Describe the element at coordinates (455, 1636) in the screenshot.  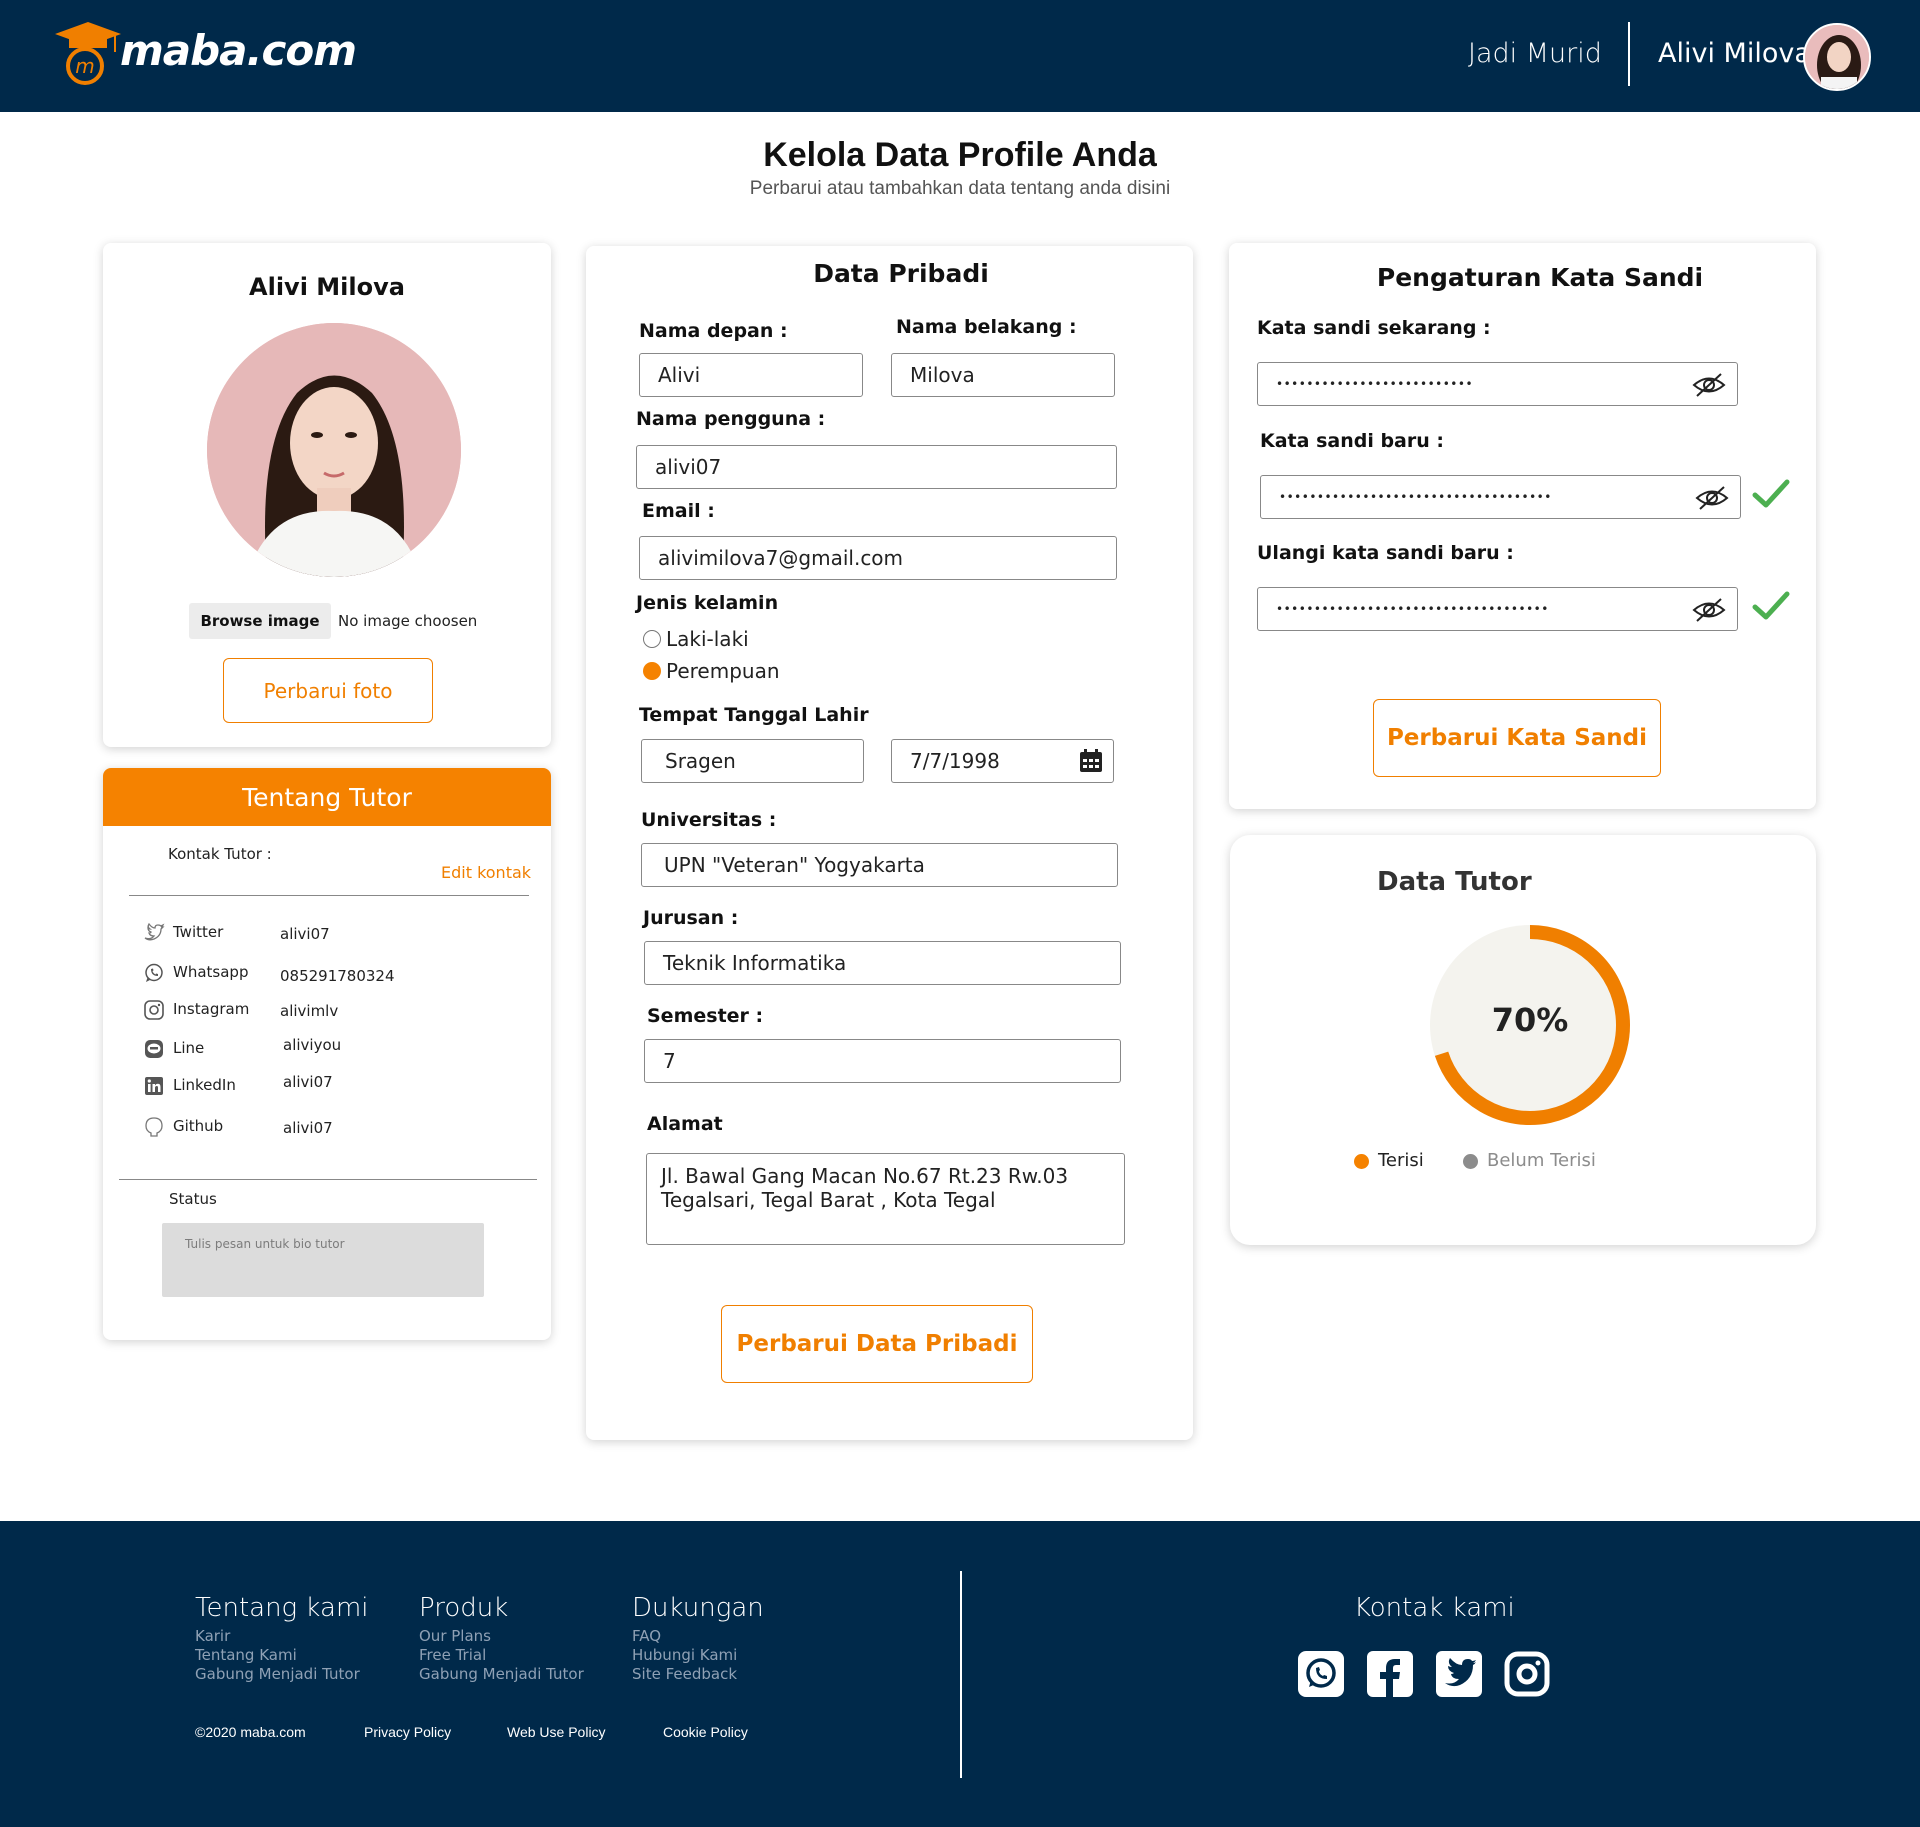
I see `footer-link: Our Plans` at that location.